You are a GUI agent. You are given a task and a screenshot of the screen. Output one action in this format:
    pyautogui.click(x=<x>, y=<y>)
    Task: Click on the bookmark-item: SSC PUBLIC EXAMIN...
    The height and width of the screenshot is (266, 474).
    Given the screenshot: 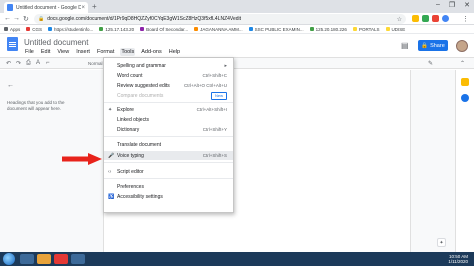 What is the action you would take?
    pyautogui.click(x=276, y=29)
    